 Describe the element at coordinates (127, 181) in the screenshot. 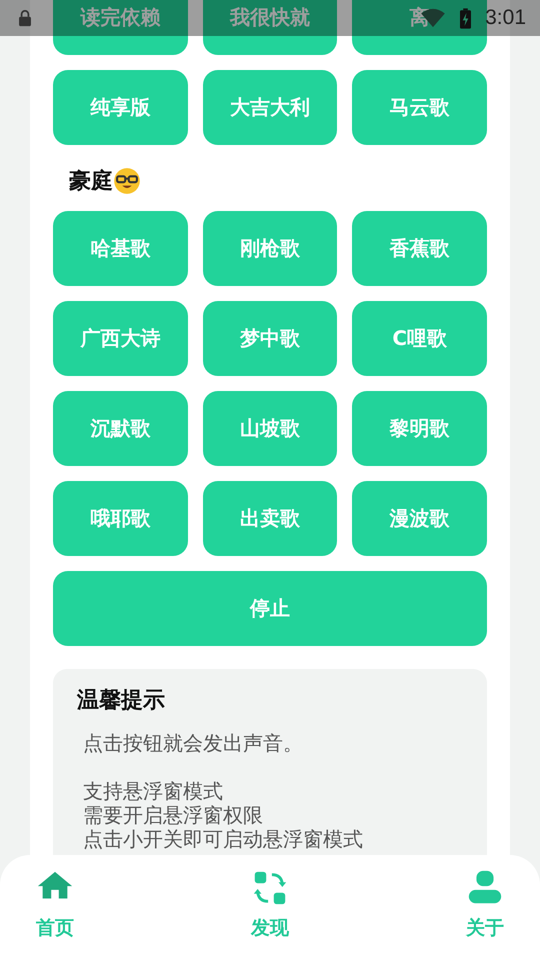

I see `emoji-icon` at that location.